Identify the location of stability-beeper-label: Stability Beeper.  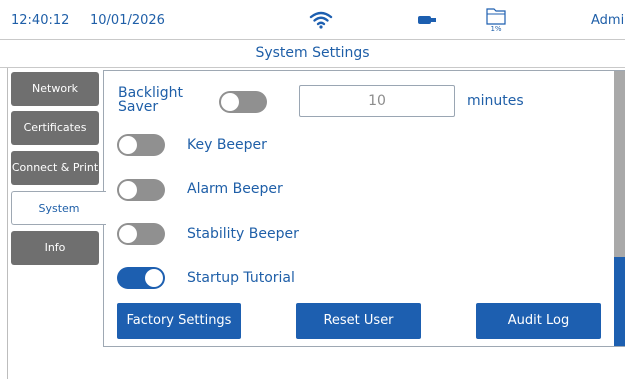
(243, 234).